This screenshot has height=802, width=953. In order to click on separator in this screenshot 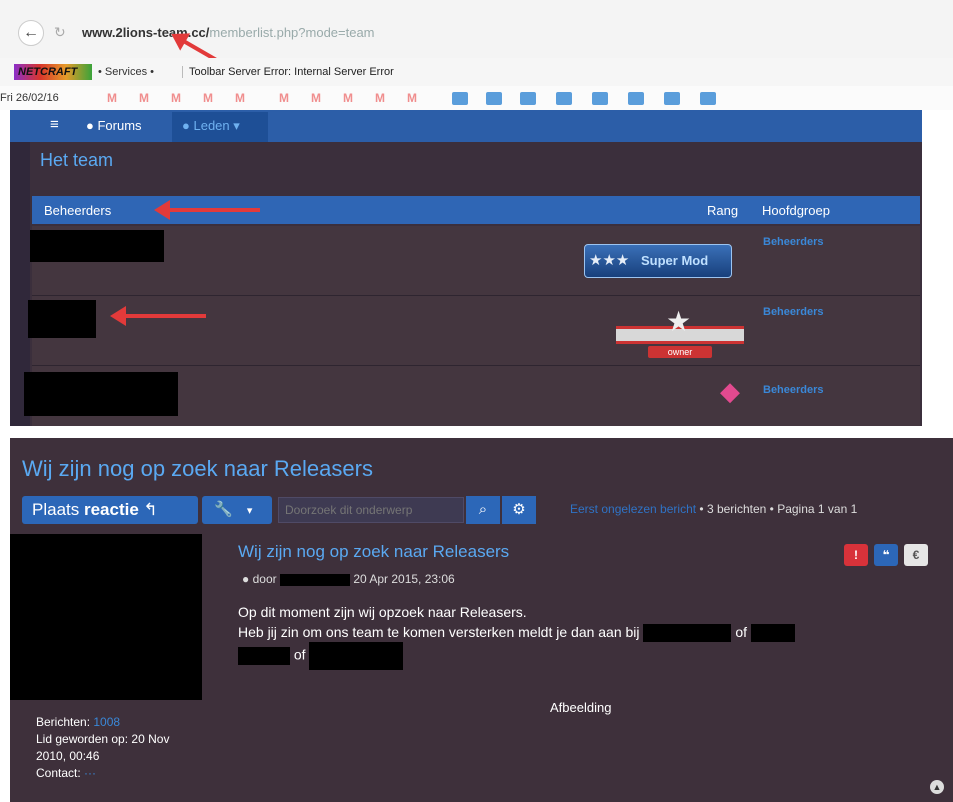, I will do `click(476, 432)`.